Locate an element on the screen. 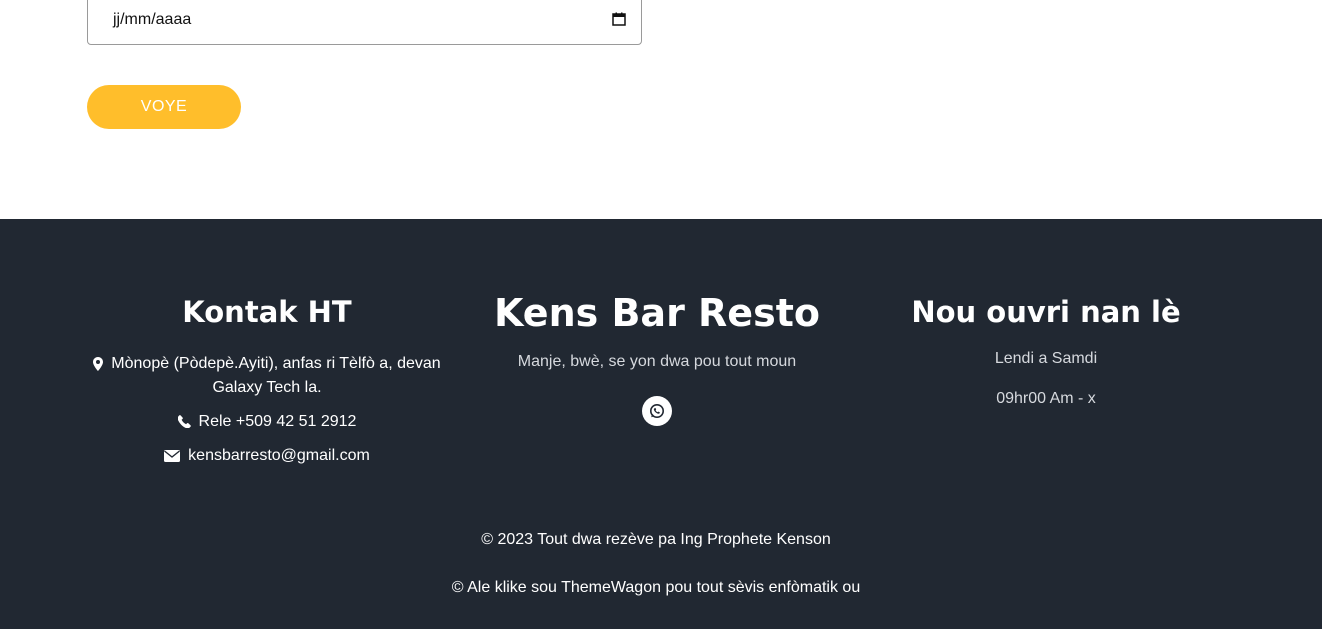 The width and height of the screenshot is (1322, 629). whatsapp-icon is located at coordinates (657, 411).